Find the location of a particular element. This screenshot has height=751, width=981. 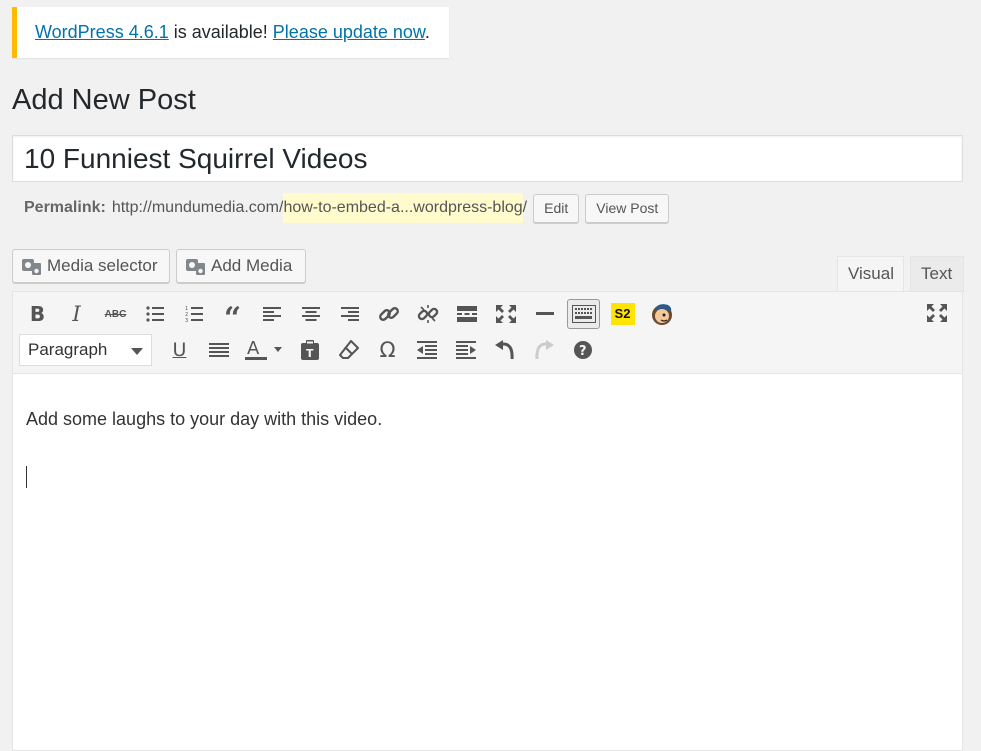

justify-icon is located at coordinates (218, 350).